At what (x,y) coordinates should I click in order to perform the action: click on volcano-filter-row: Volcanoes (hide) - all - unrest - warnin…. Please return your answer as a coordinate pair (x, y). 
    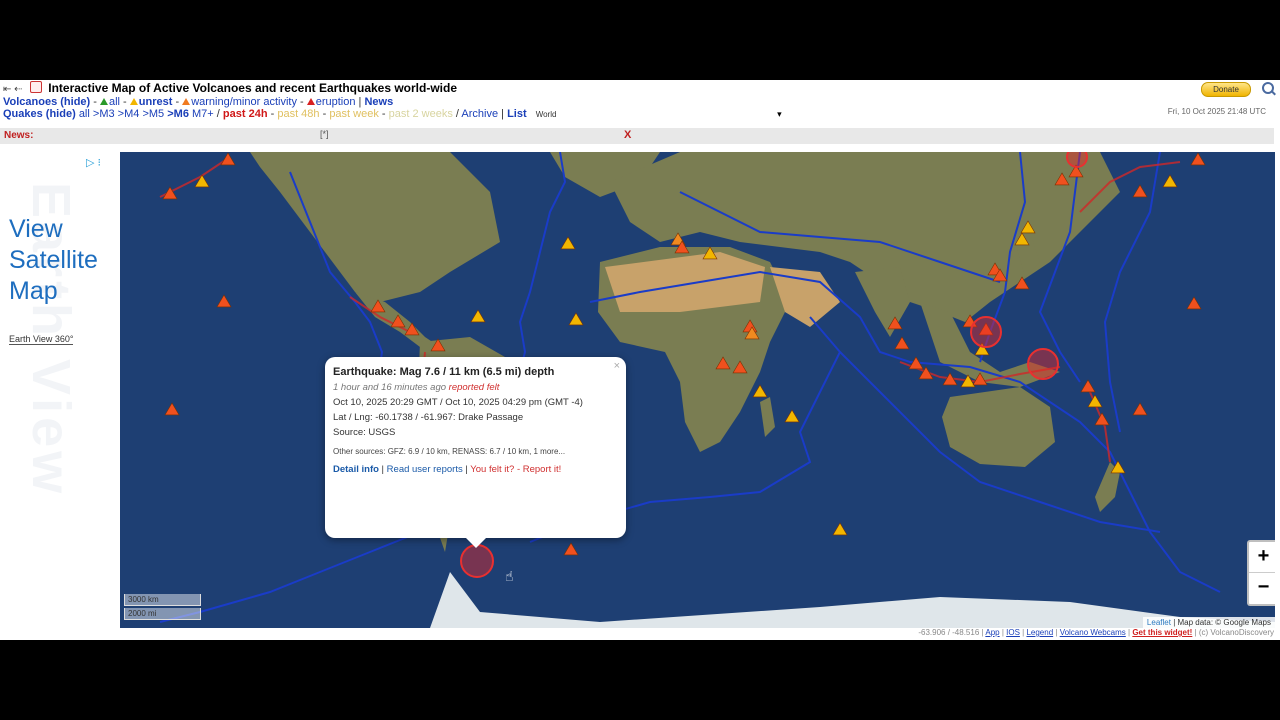
    Looking at the image, I should click on (198, 102).